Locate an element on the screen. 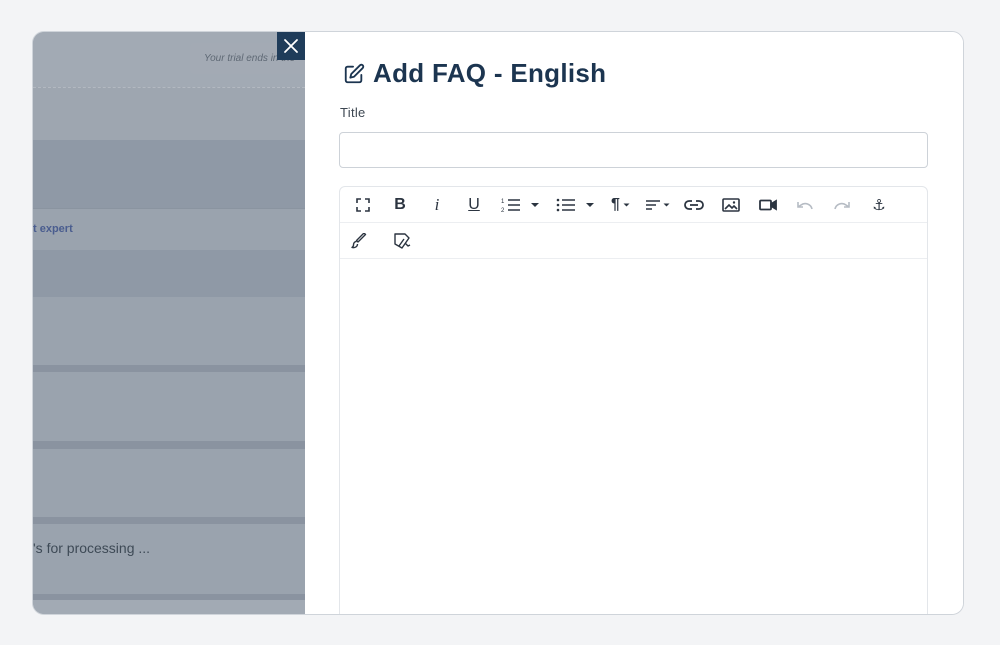 This screenshot has width=1000, height=645. anchor-icon: ⚓ is located at coordinates (879, 205).